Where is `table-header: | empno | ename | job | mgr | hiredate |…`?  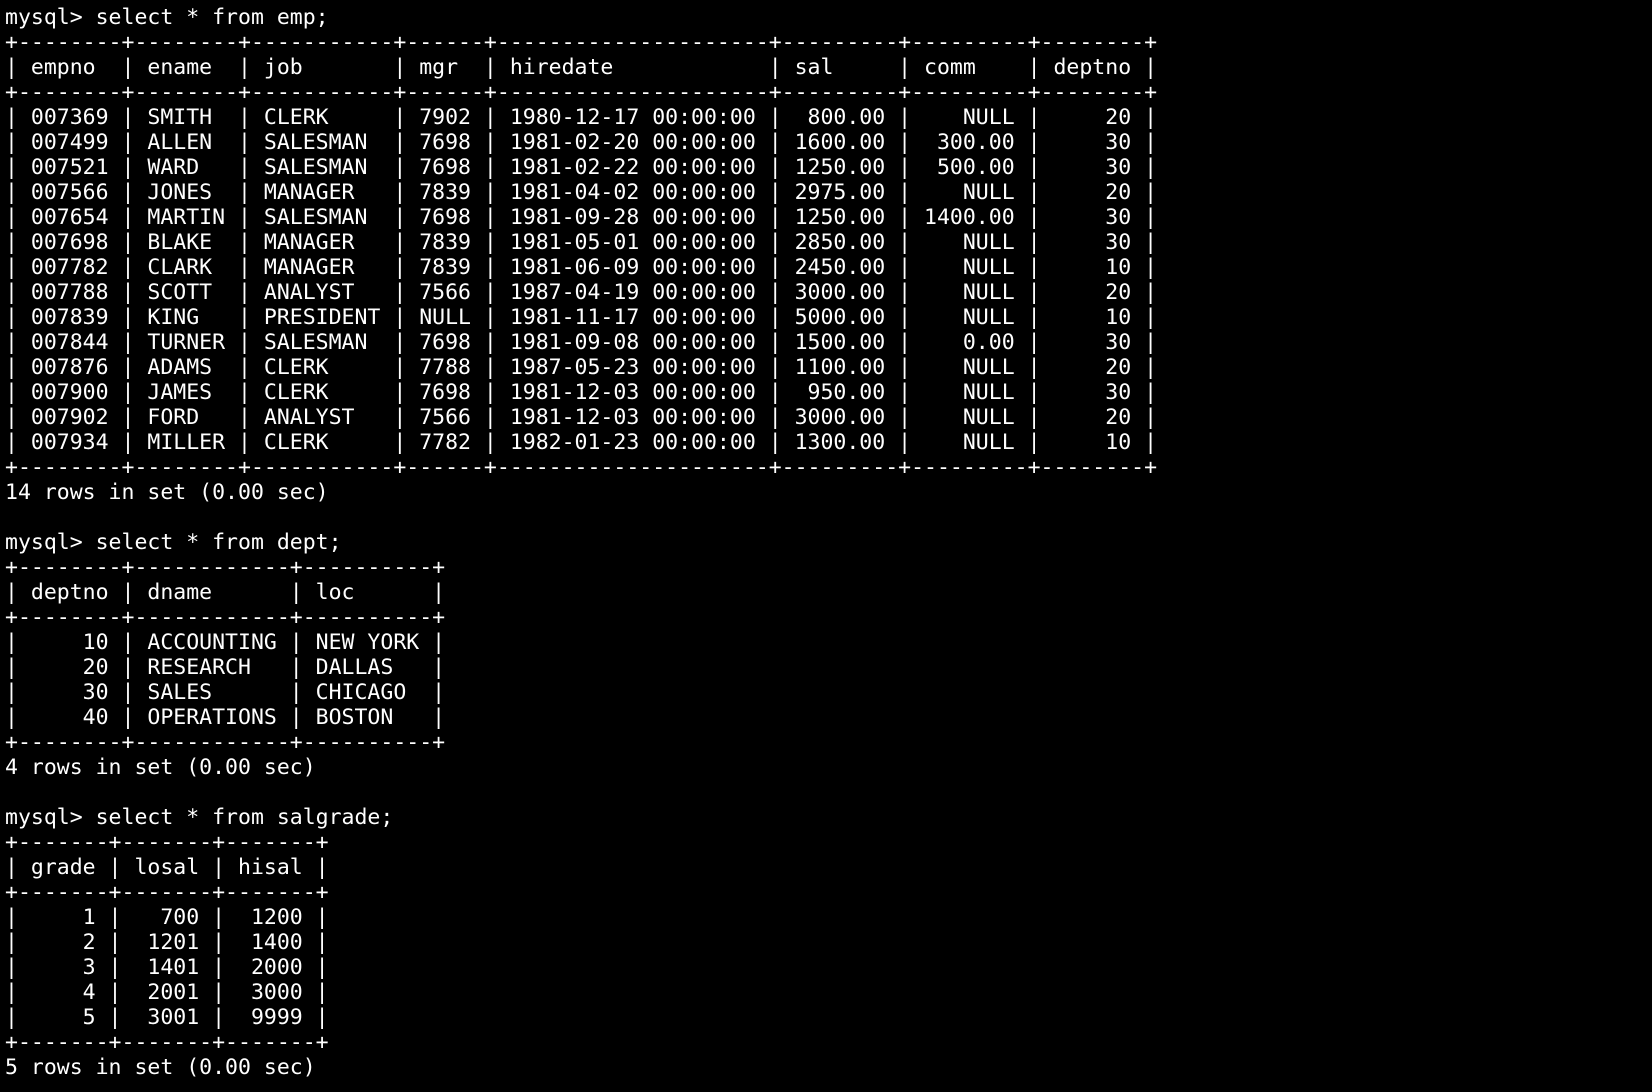 table-header: | empno | ename | job | mgr | hiredate |… is located at coordinates (581, 67).